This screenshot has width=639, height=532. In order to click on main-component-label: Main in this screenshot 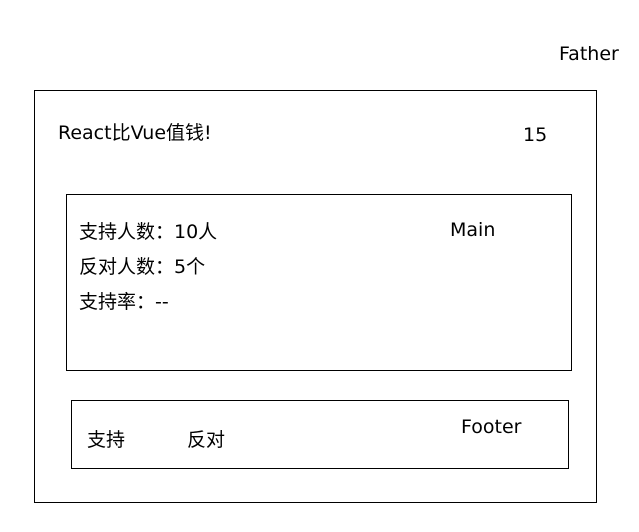, I will do `click(473, 230)`.